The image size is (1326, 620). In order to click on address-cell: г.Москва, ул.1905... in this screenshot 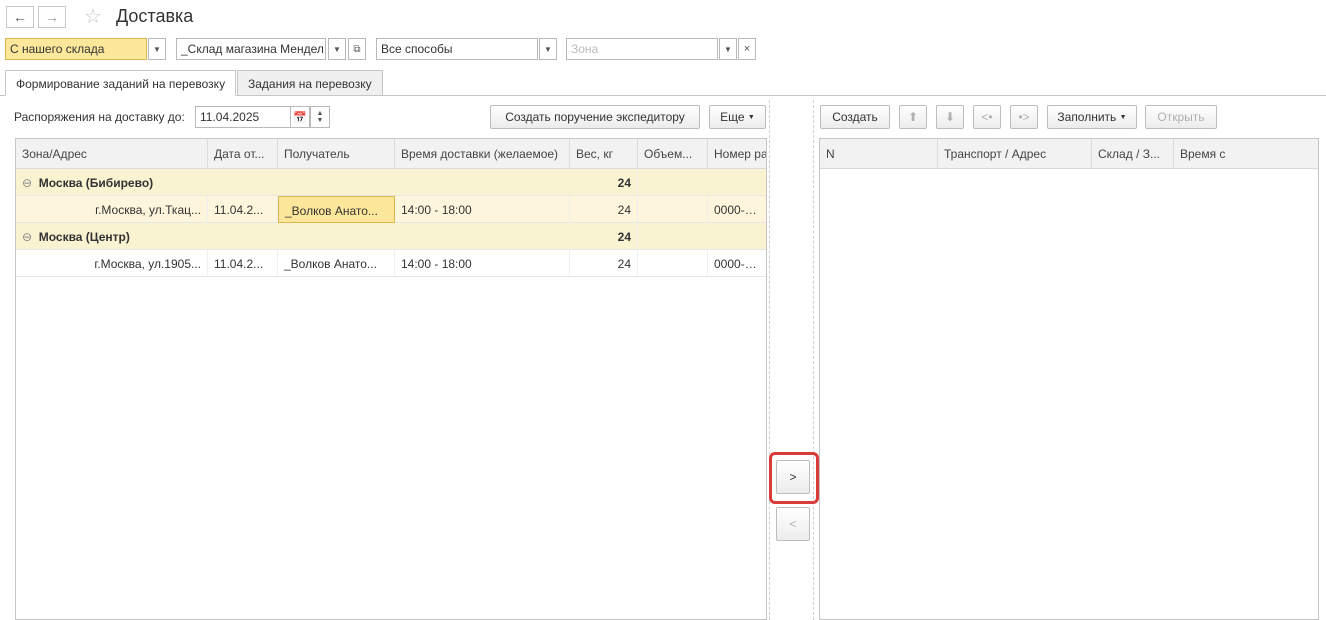, I will do `click(112, 263)`.